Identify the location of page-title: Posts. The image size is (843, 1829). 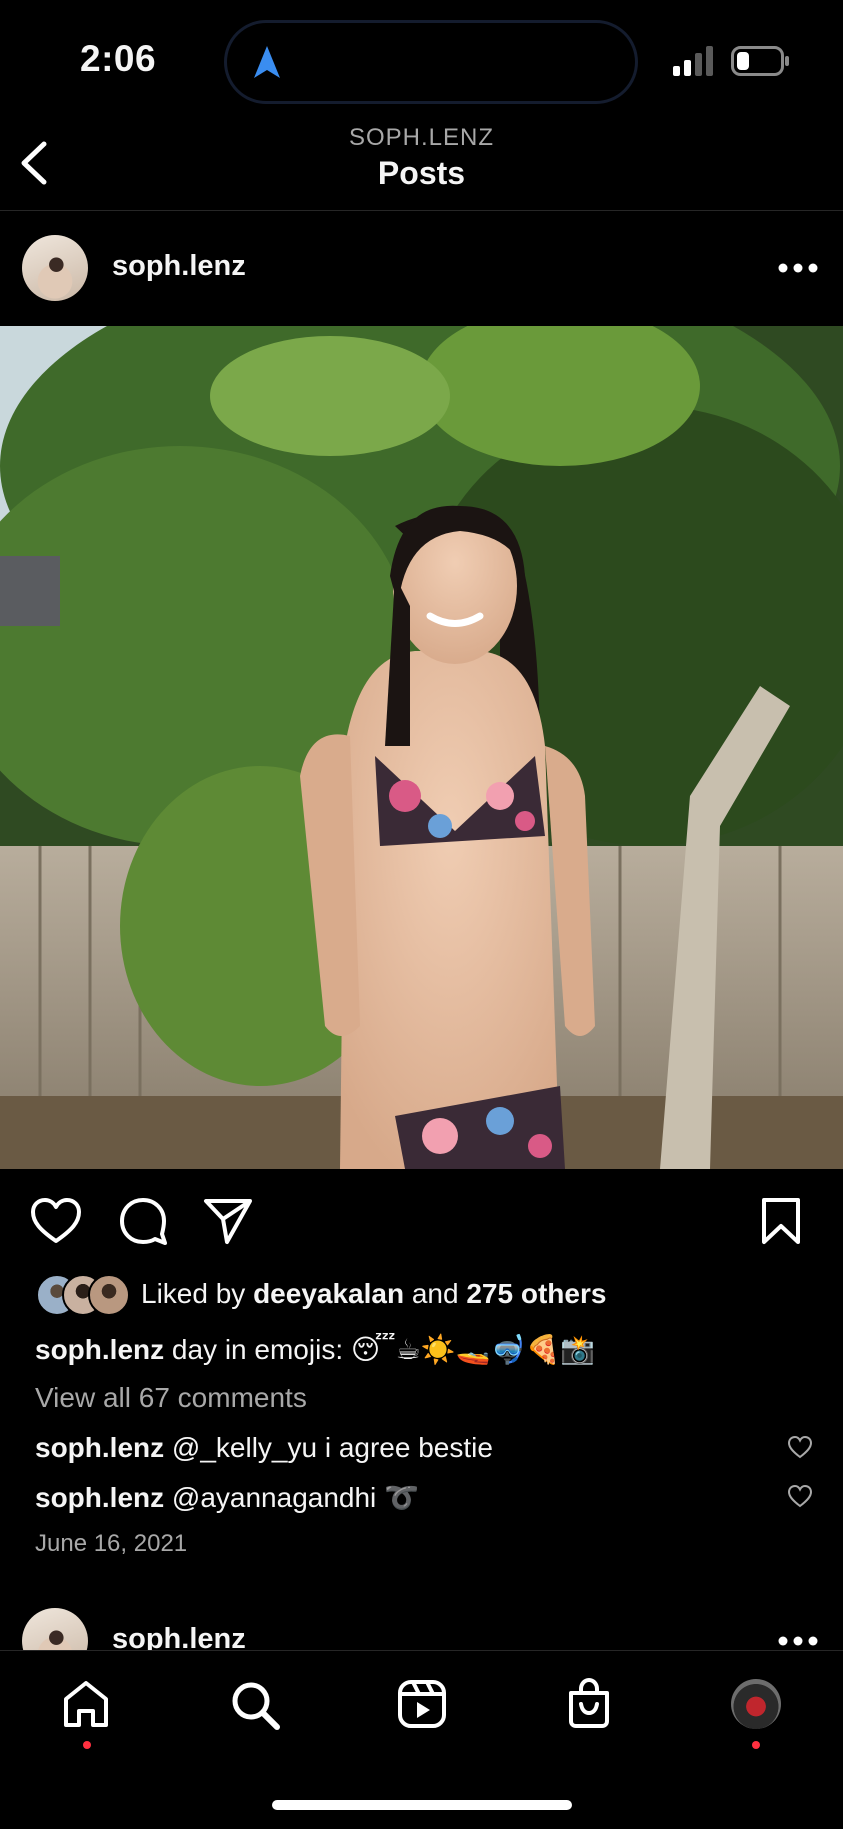
(421, 173).